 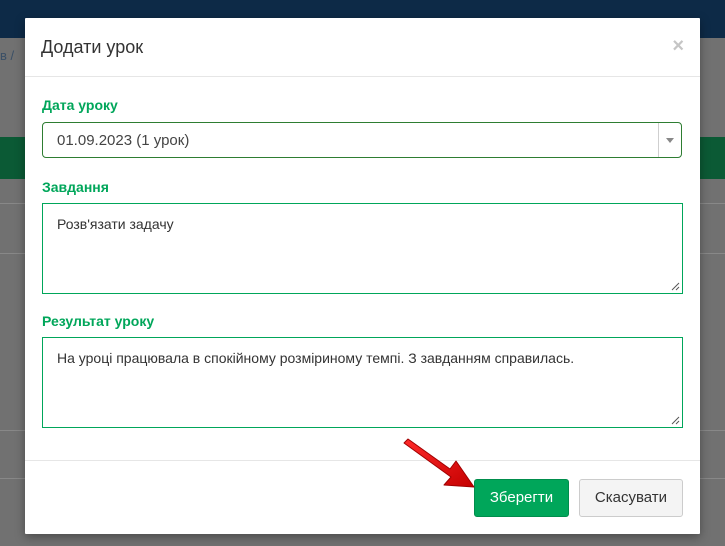 What do you see at coordinates (80, 105) in the screenshot?
I see `lesson-date-label: Дата уроку` at bounding box center [80, 105].